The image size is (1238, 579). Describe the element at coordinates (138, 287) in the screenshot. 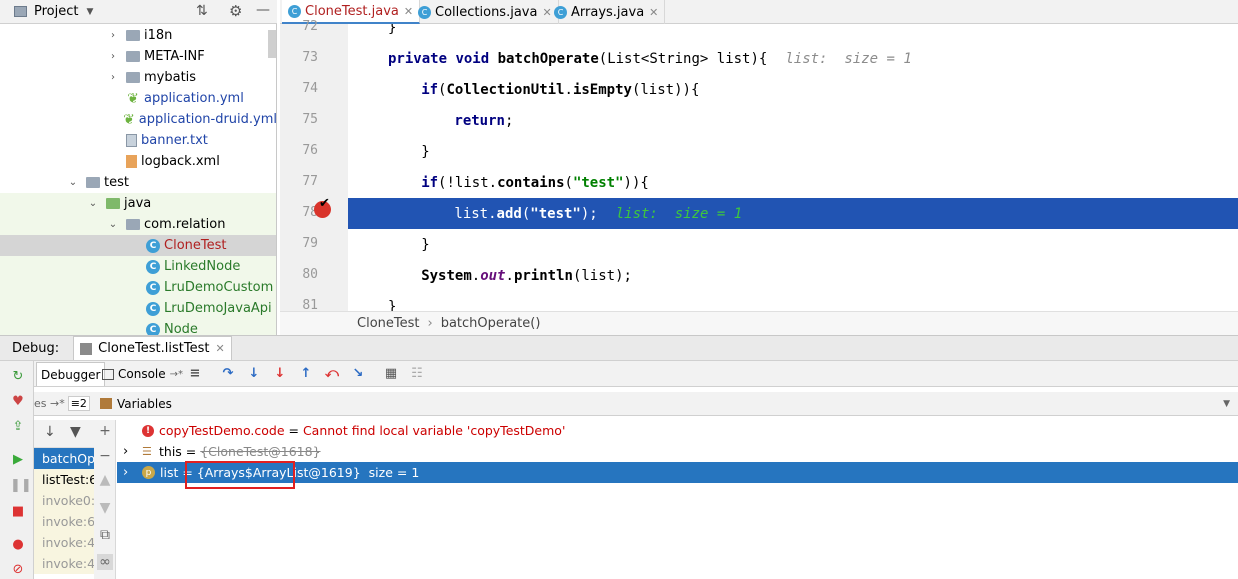

I see `tree-item: C LruDemoCustom` at that location.